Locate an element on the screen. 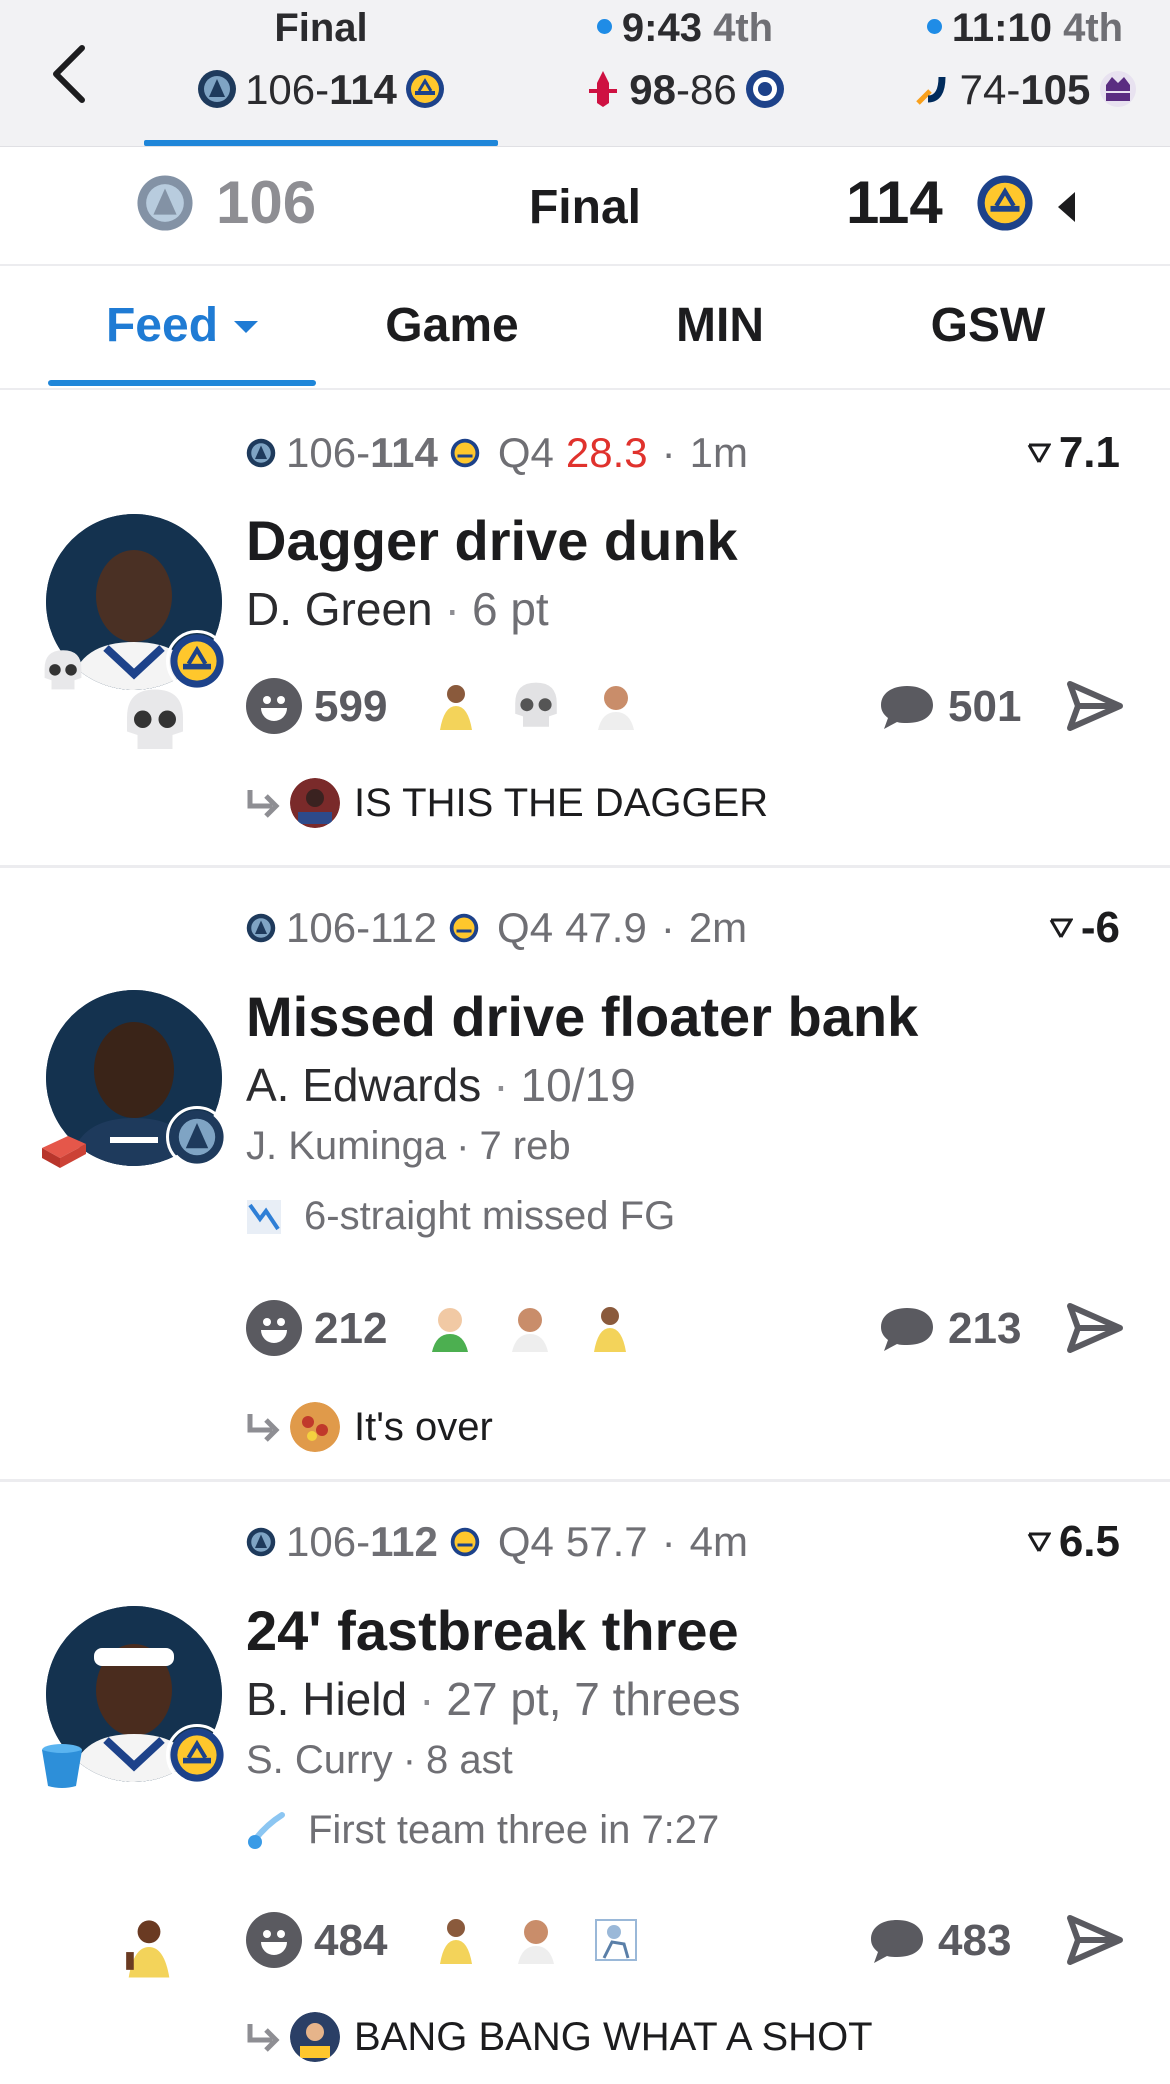  caret-down-icon is located at coordinates (246, 327).